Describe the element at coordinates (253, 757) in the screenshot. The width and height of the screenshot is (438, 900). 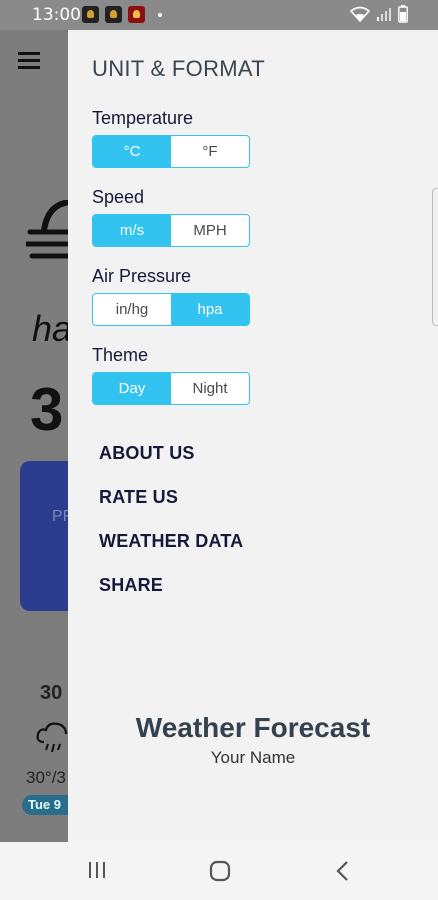
I see `brand-subtitle: Your Name` at that location.